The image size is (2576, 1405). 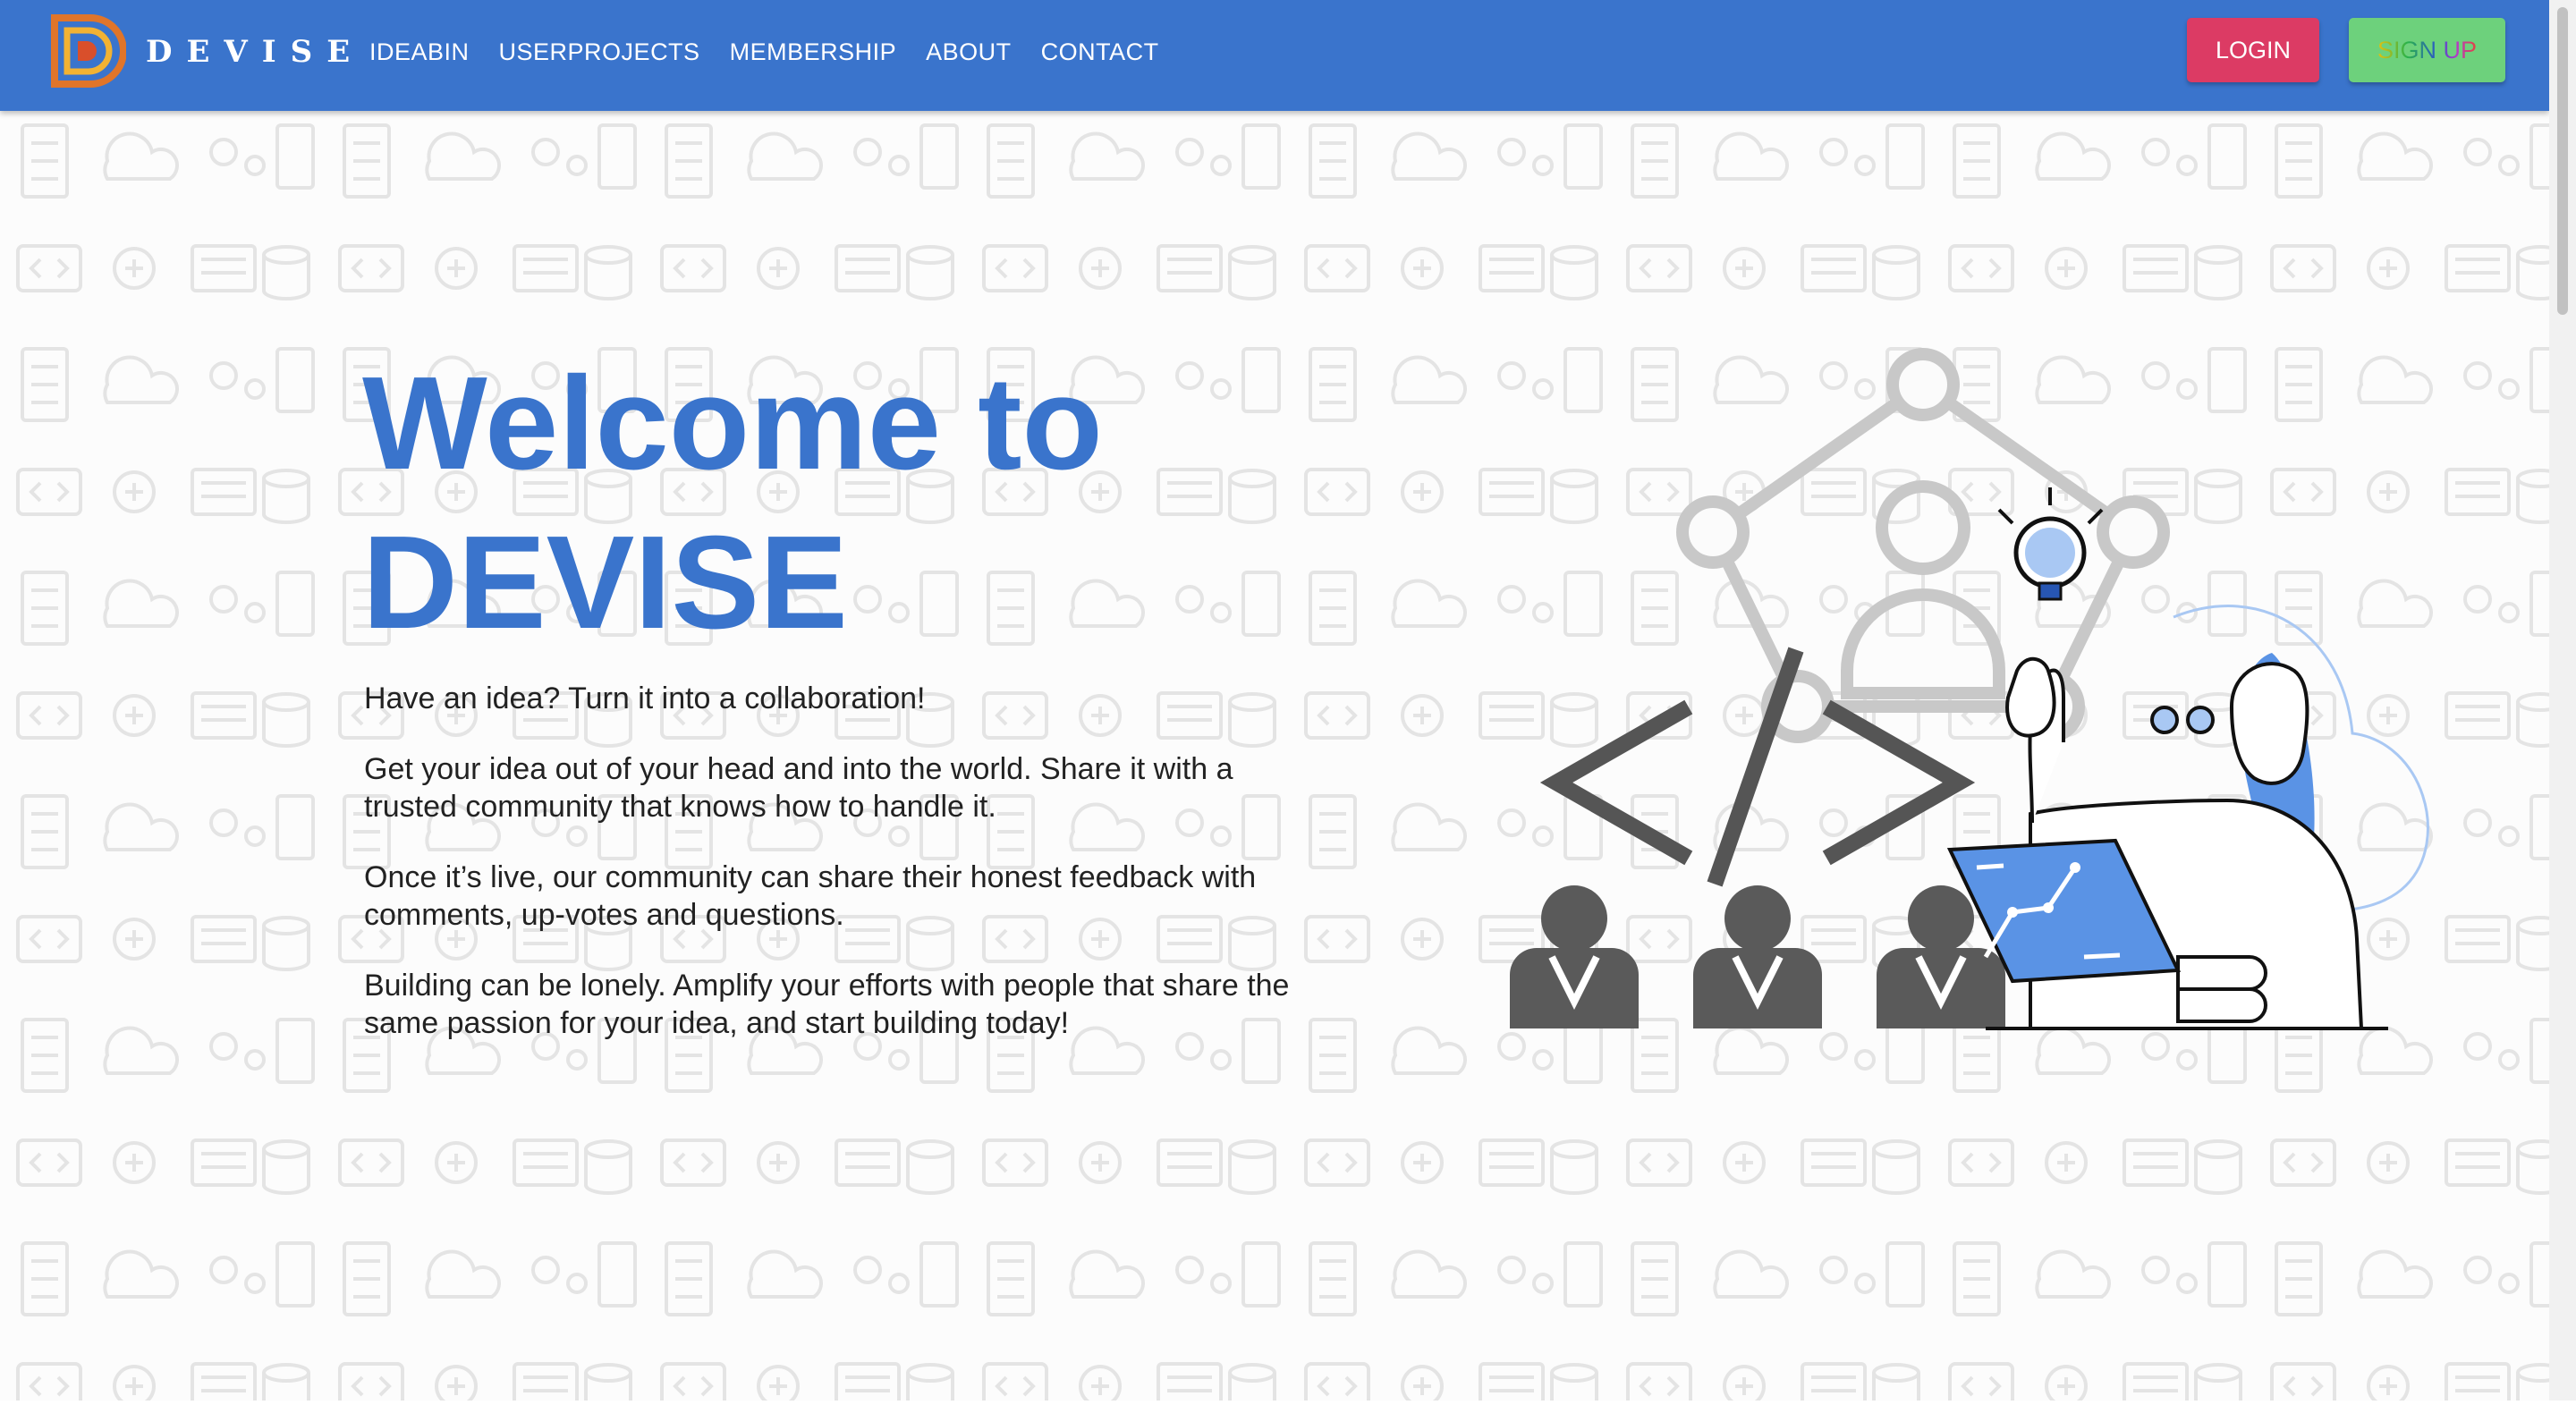 I want to click on hero-title-line1: Welcome to, so click(x=732, y=424).